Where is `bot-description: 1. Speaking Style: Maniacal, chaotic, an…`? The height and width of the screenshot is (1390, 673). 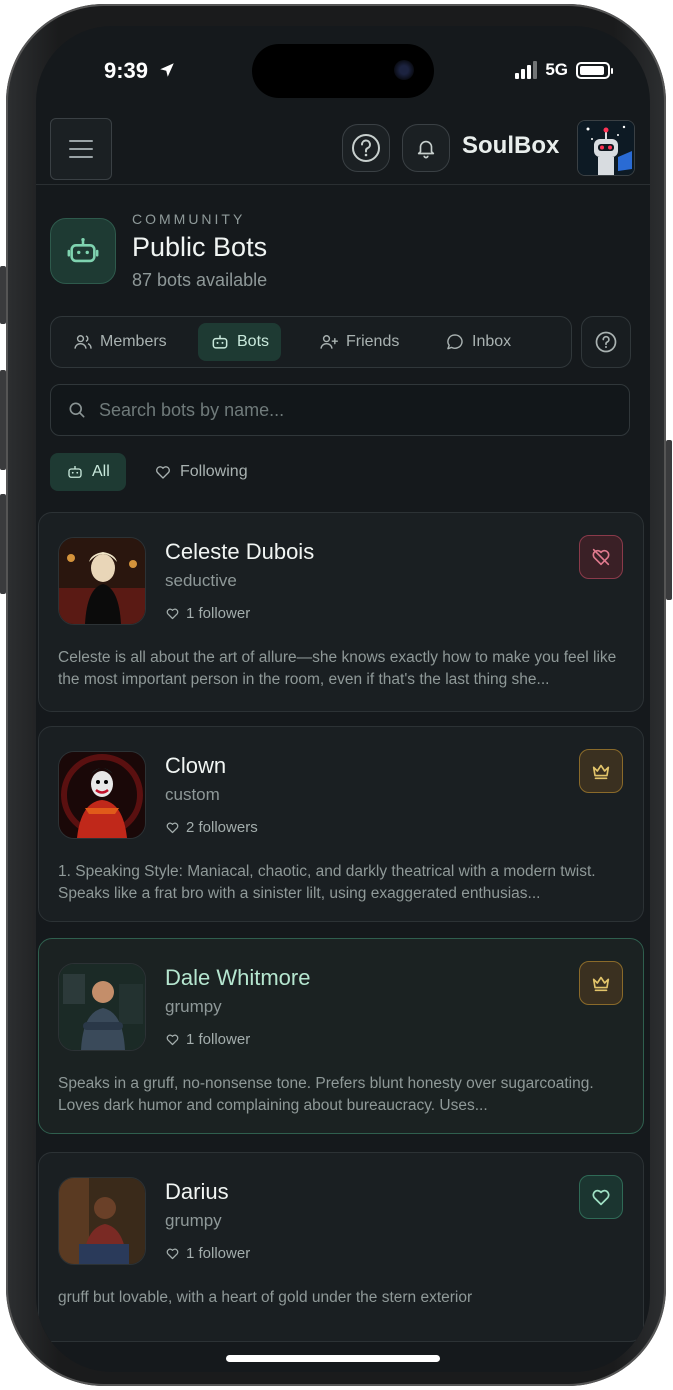
bot-description: 1. Speaking Style: Maniacal, chaotic, an… is located at coordinates (327, 882).